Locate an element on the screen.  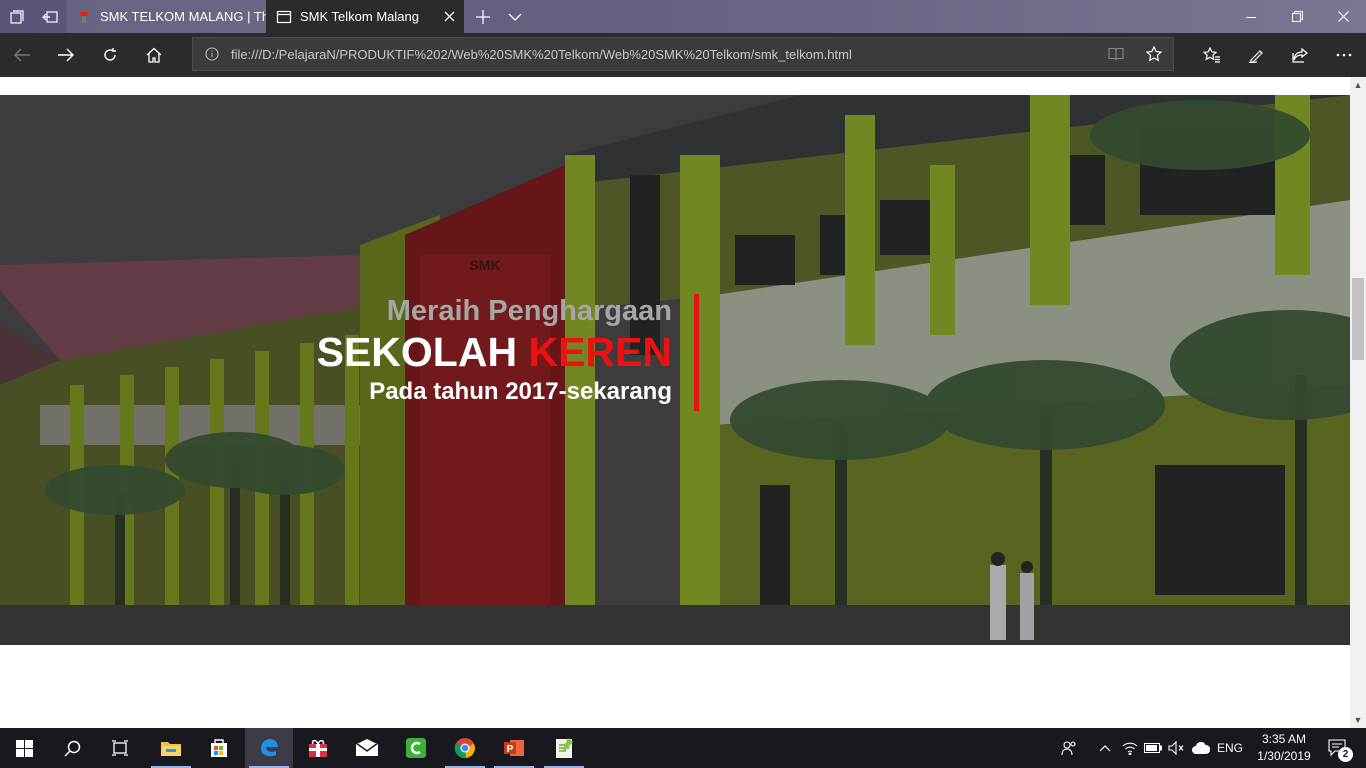
tab-actions-icon is located at coordinates (16, 16).